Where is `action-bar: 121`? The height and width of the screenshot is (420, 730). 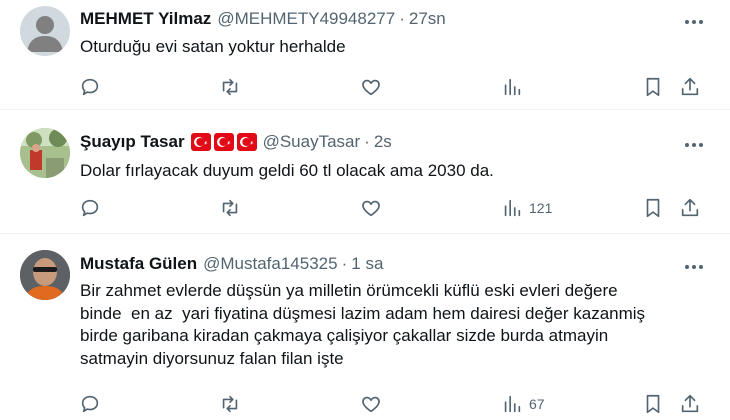
action-bar: 121 is located at coordinates (365, 208).